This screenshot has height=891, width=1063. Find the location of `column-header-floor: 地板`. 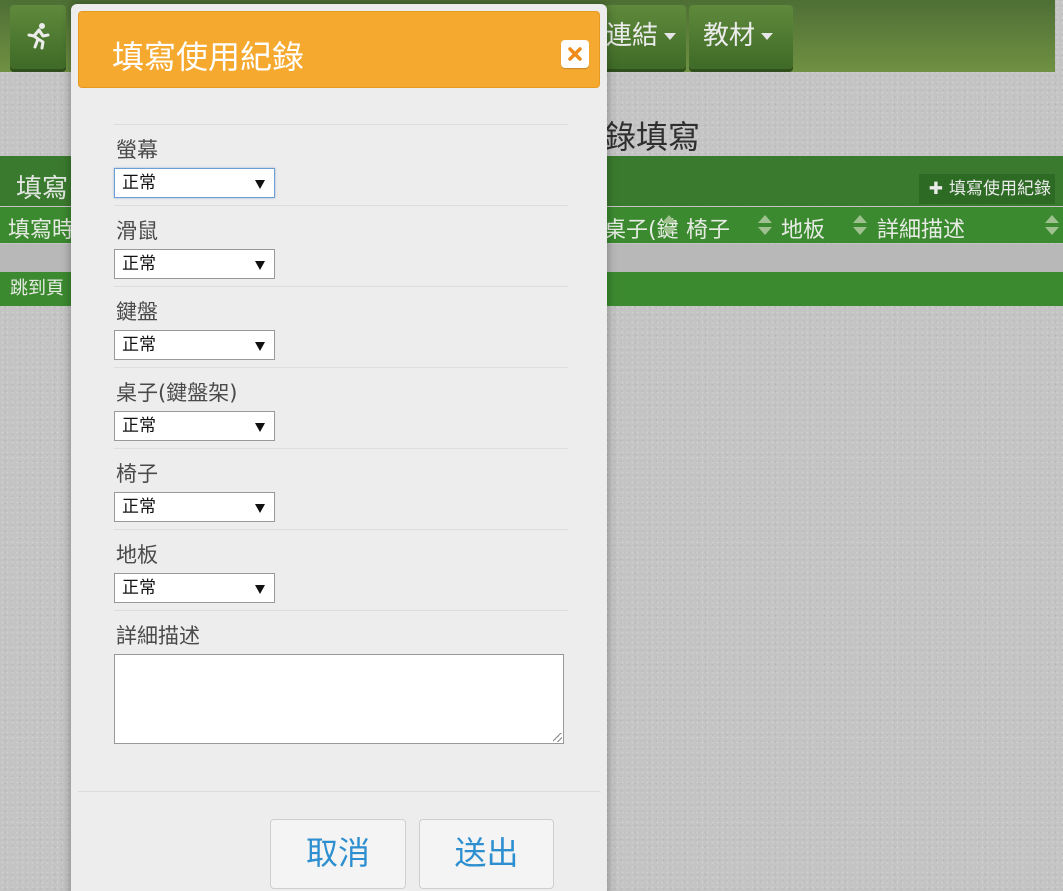

column-header-floor: 地板 is located at coordinates (803, 228).